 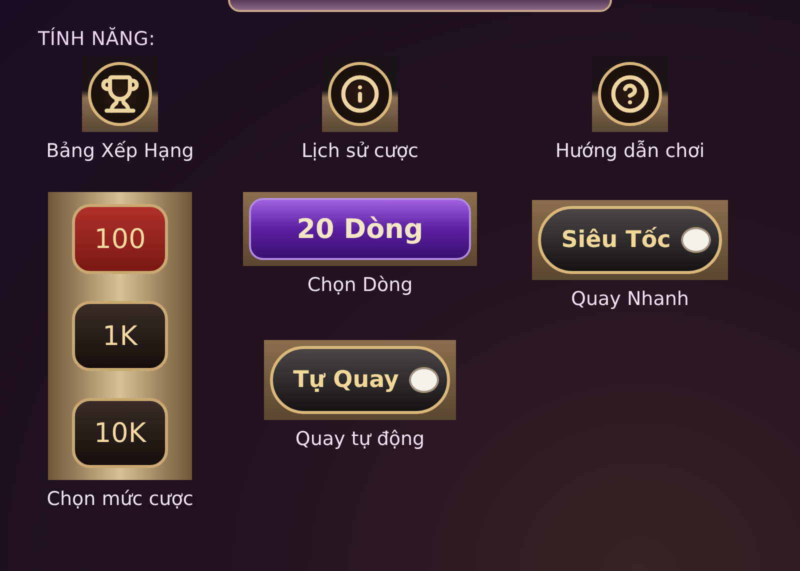 What do you see at coordinates (120, 151) in the screenshot?
I see `feature-label: Bảng Xếp Hạng` at bounding box center [120, 151].